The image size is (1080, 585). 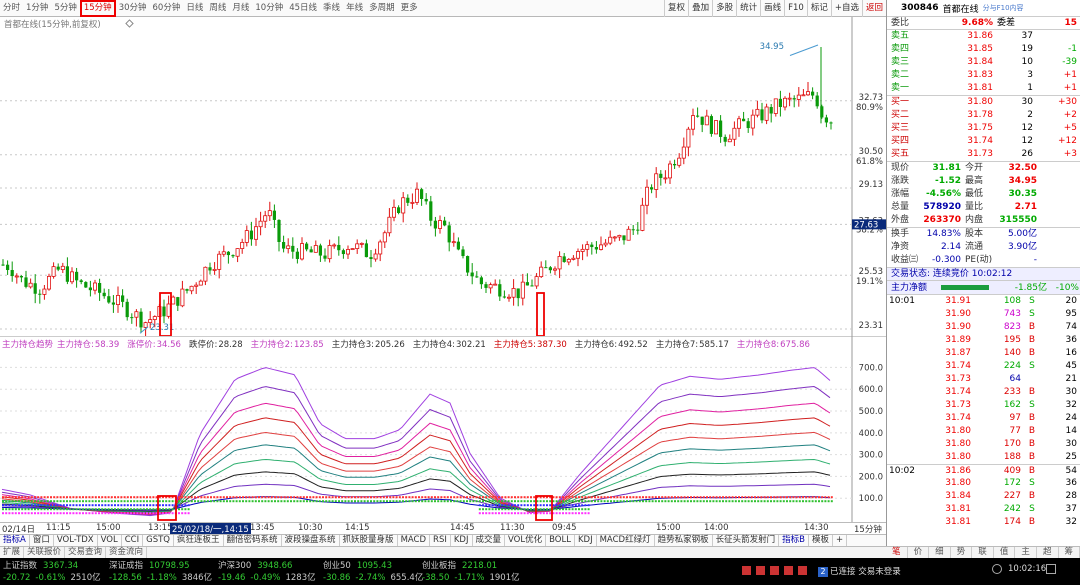 What do you see at coordinates (158, 540) in the screenshot?
I see `indicator-tab: GSTQ` at bounding box center [158, 540].